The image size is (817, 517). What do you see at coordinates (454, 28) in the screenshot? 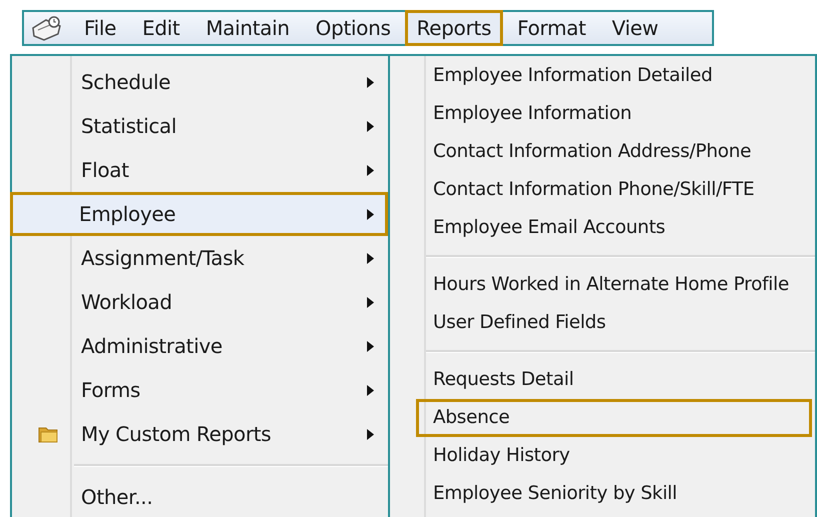
I see `menu-item: Reports` at bounding box center [454, 28].